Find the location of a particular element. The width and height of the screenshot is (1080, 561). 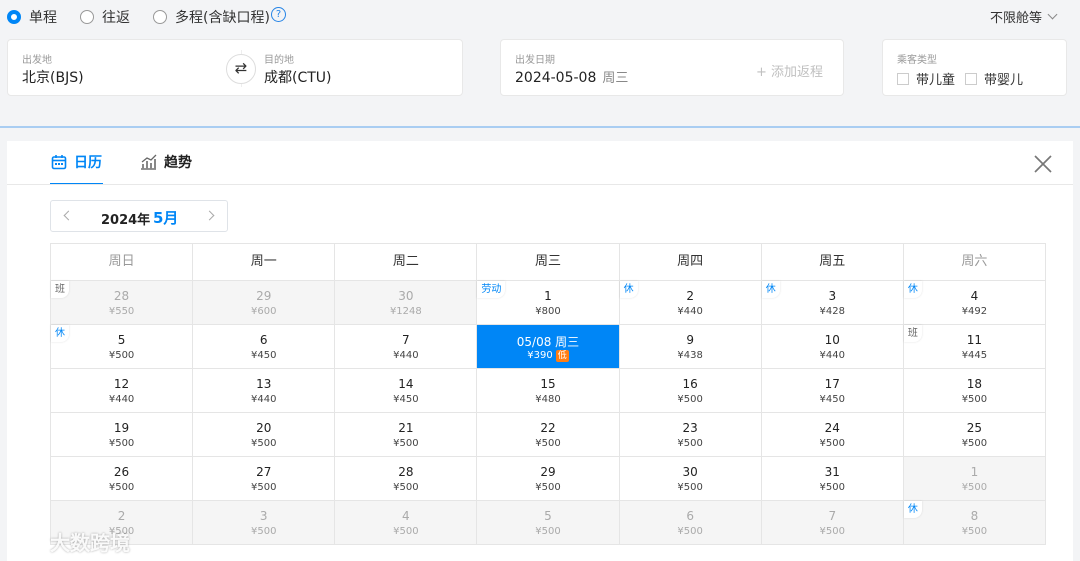

calendar-day: 7 ¥500 is located at coordinates (832, 523).